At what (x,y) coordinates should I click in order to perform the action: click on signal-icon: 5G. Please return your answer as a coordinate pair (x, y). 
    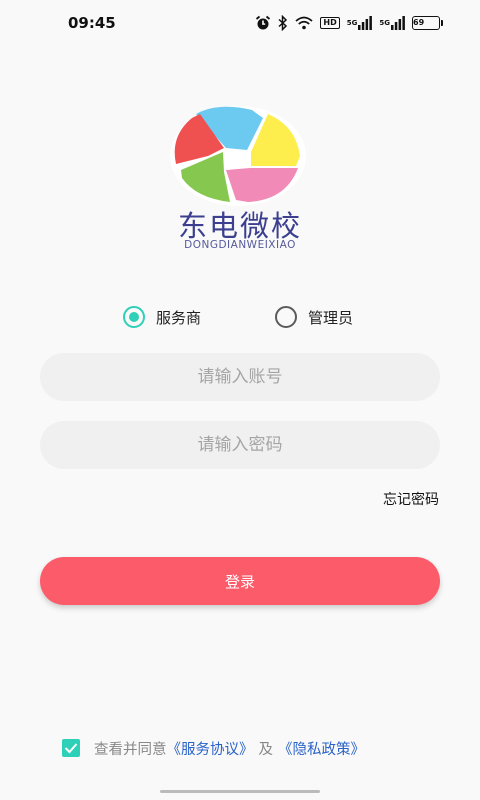
    Looking at the image, I should click on (360, 23).